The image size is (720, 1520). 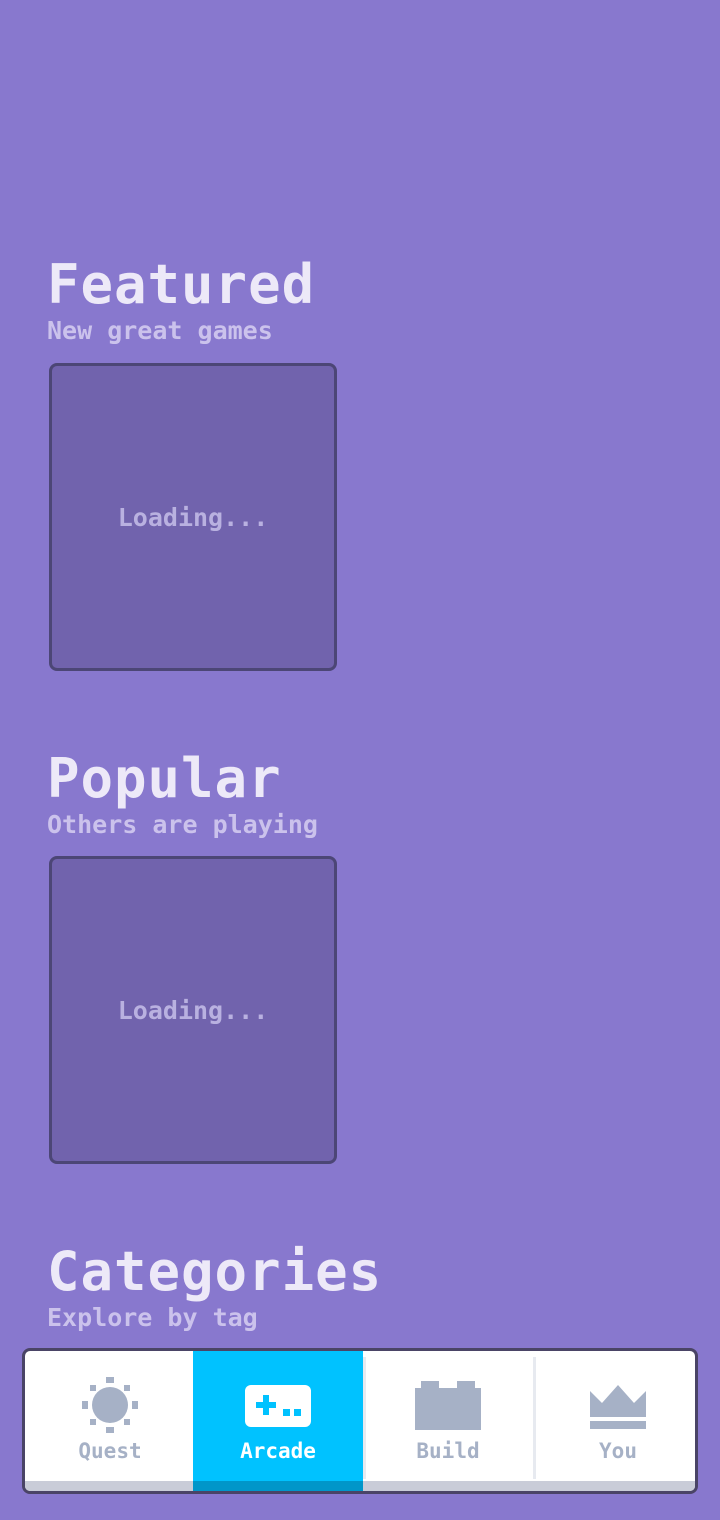 What do you see at coordinates (278, 1486) in the screenshot?
I see `active-tab-indicator` at bounding box center [278, 1486].